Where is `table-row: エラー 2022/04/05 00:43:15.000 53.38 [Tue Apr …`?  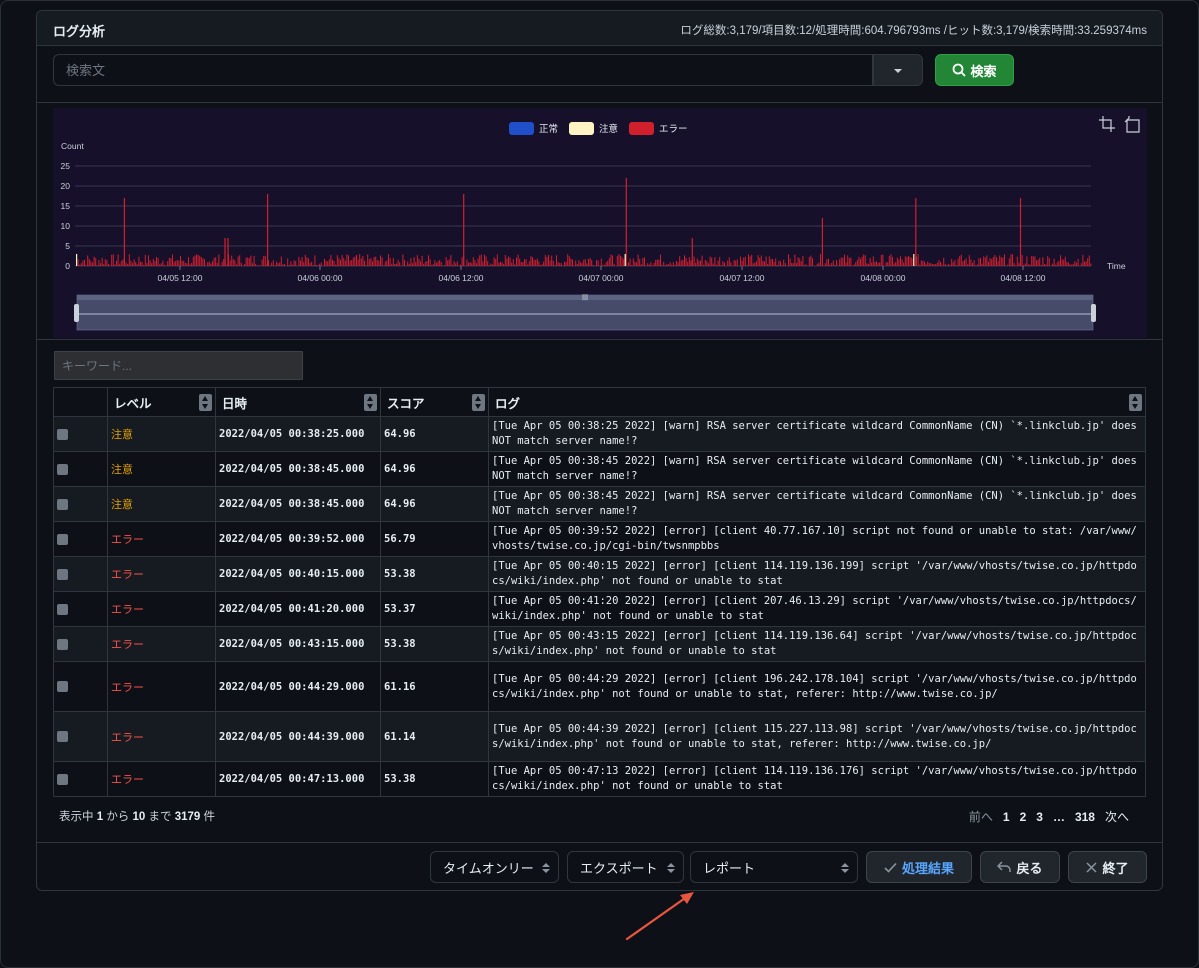
table-row: エラー 2022/04/05 00:43:15.000 53.38 [Tue Apr … is located at coordinates (599, 644).